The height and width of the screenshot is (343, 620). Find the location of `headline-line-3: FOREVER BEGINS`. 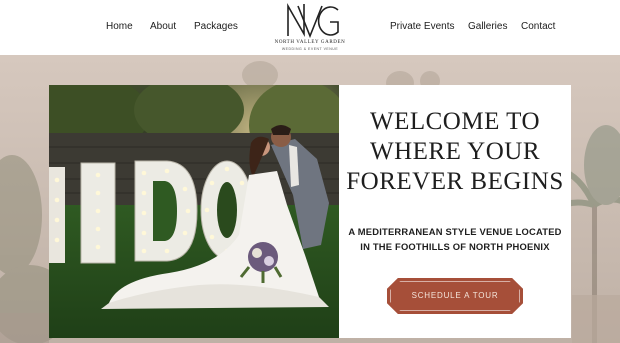

headline-line-3: FOREVER BEGINS is located at coordinates (455, 181).